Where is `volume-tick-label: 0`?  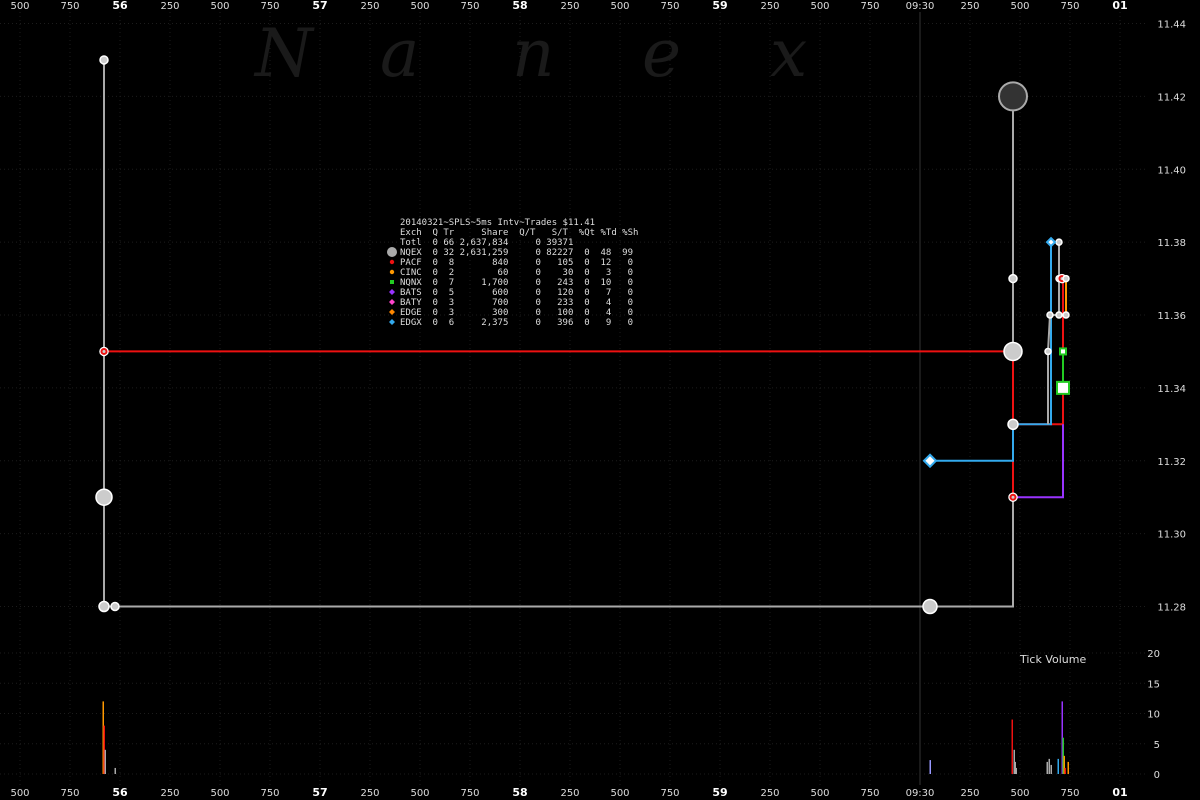
volume-tick-label: 0 is located at coordinates (1157, 775).